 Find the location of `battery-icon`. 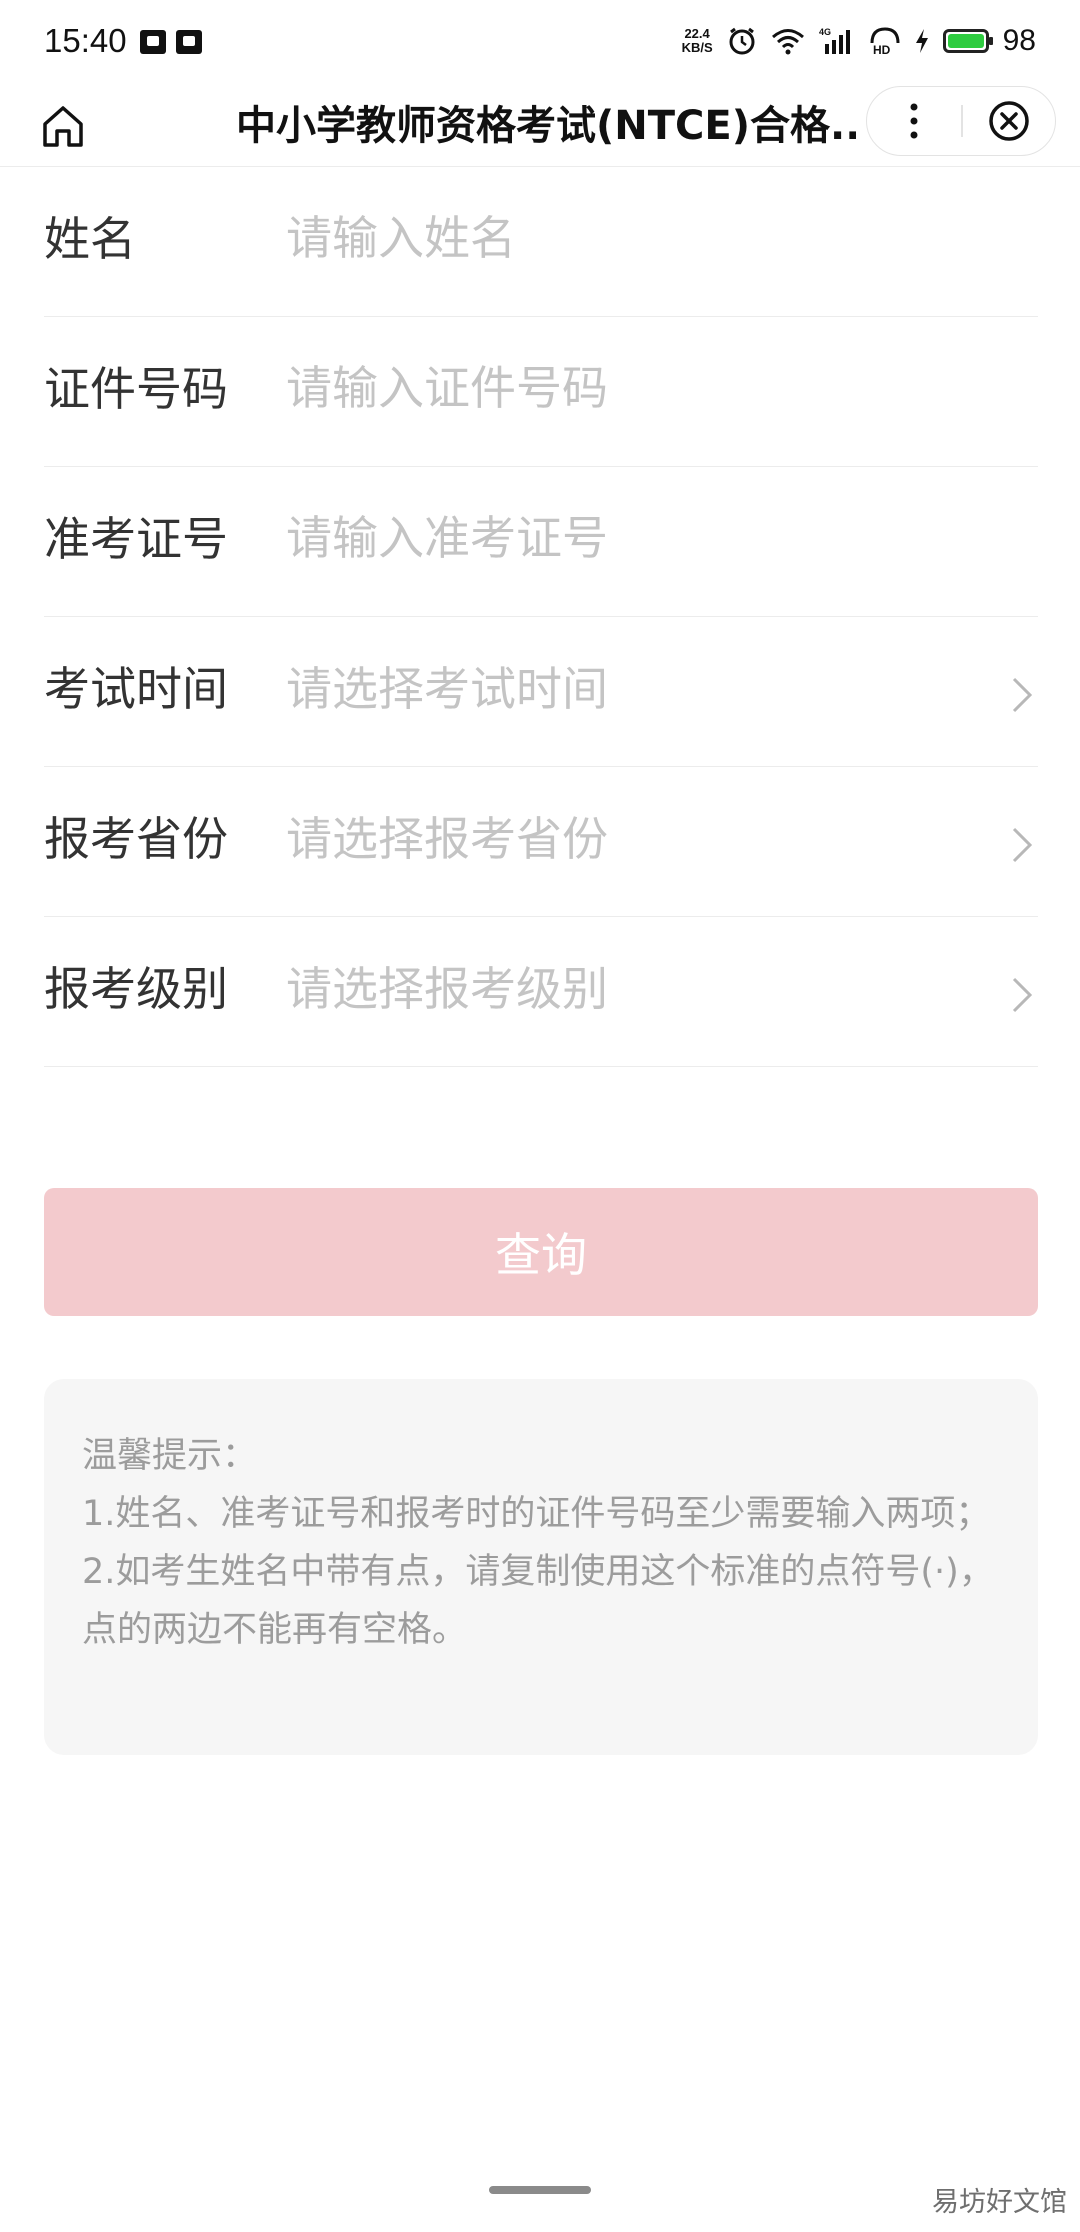

battery-icon is located at coordinates (967, 41).